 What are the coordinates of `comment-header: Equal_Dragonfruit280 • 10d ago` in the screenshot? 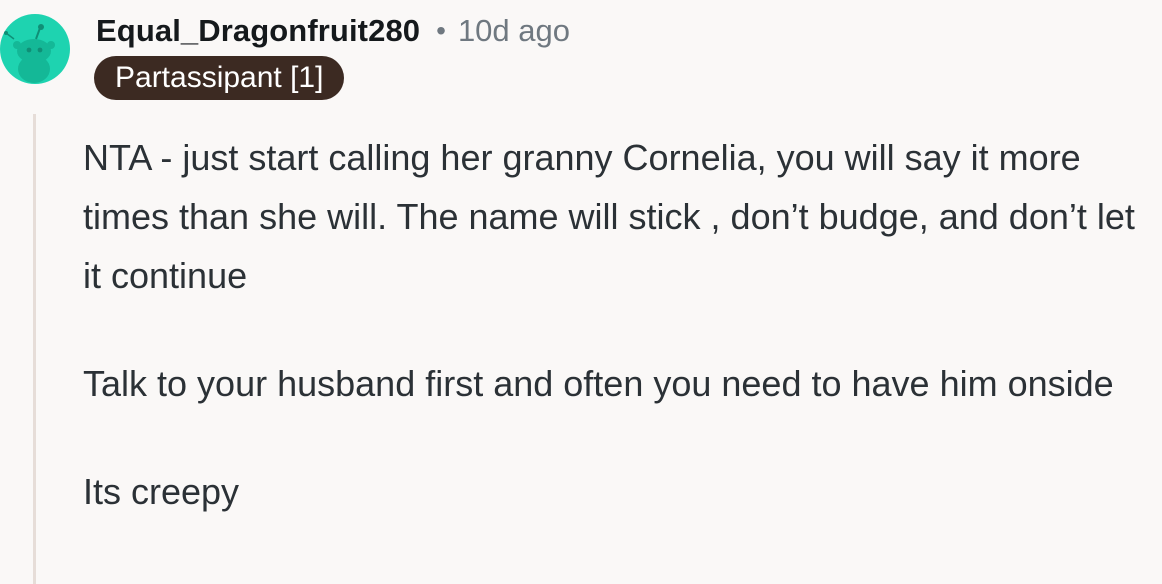 It's located at (333, 31).